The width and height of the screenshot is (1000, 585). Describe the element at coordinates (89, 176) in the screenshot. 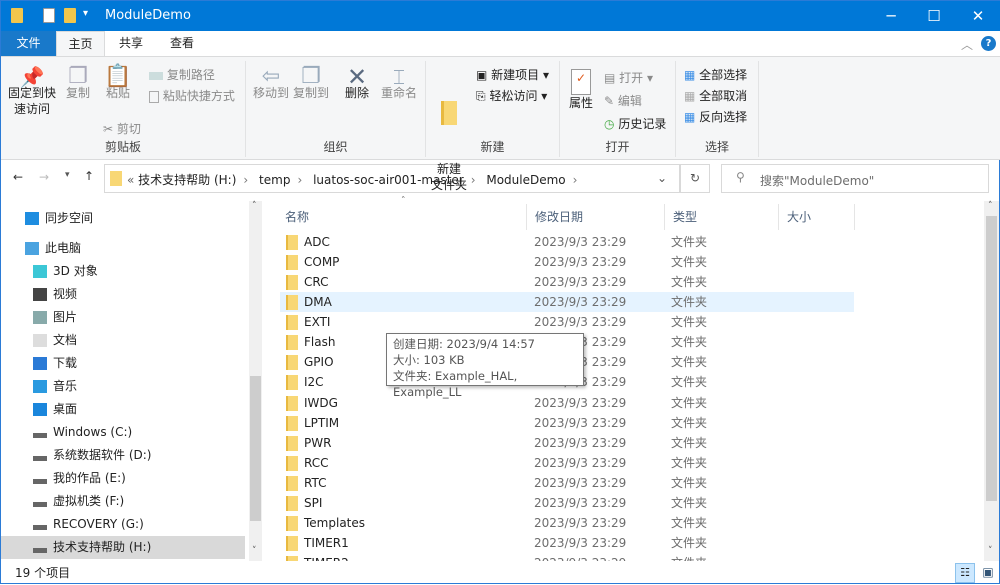

I see `up-button: ↑` at that location.